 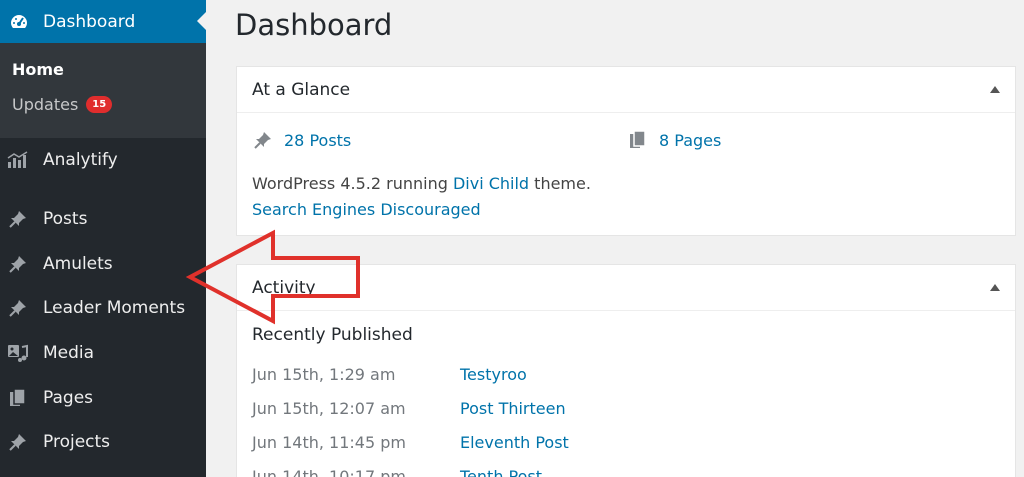 What do you see at coordinates (99, 104) in the screenshot?
I see `updates-count-badge: 15` at bounding box center [99, 104].